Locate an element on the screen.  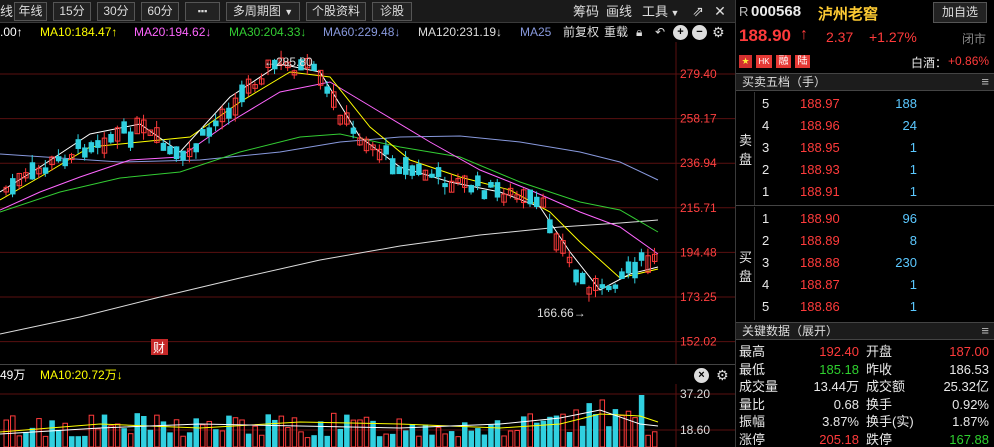
multi-period-dropdown: 多周期图 ▼ is located at coordinates (263, 11).